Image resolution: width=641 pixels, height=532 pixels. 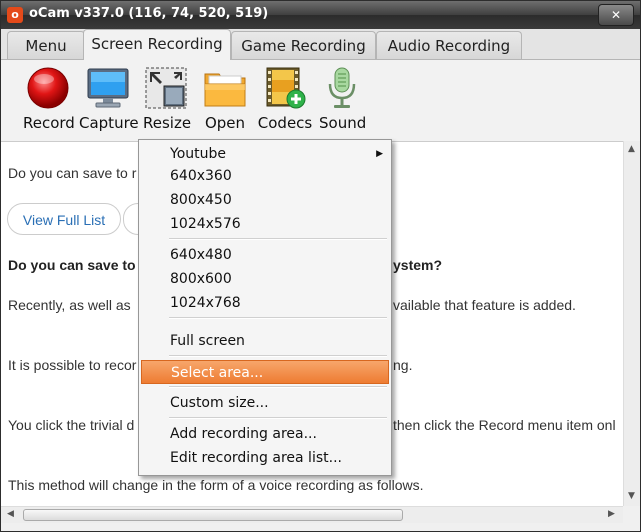 I want to click on record-icon, so click(x=48, y=88).